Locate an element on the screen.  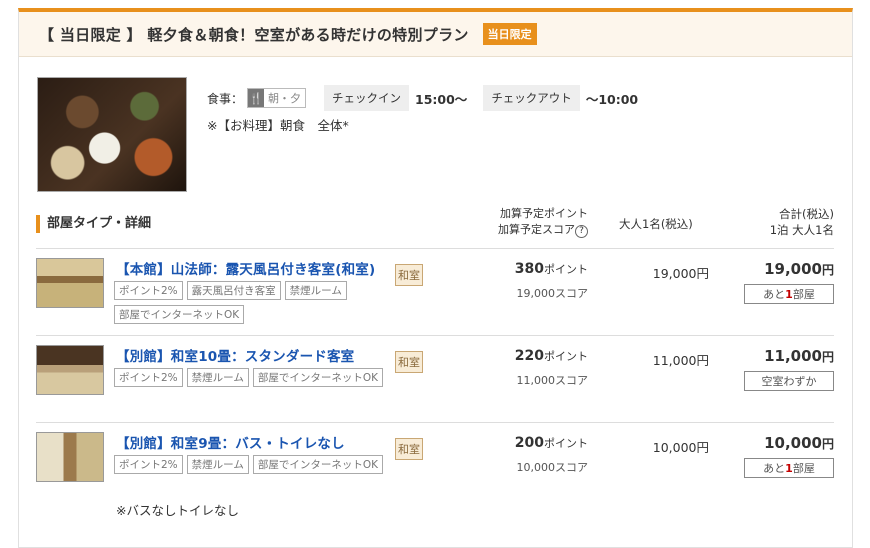
price-header: 大人1名(税込) is located at coordinates (656, 224).